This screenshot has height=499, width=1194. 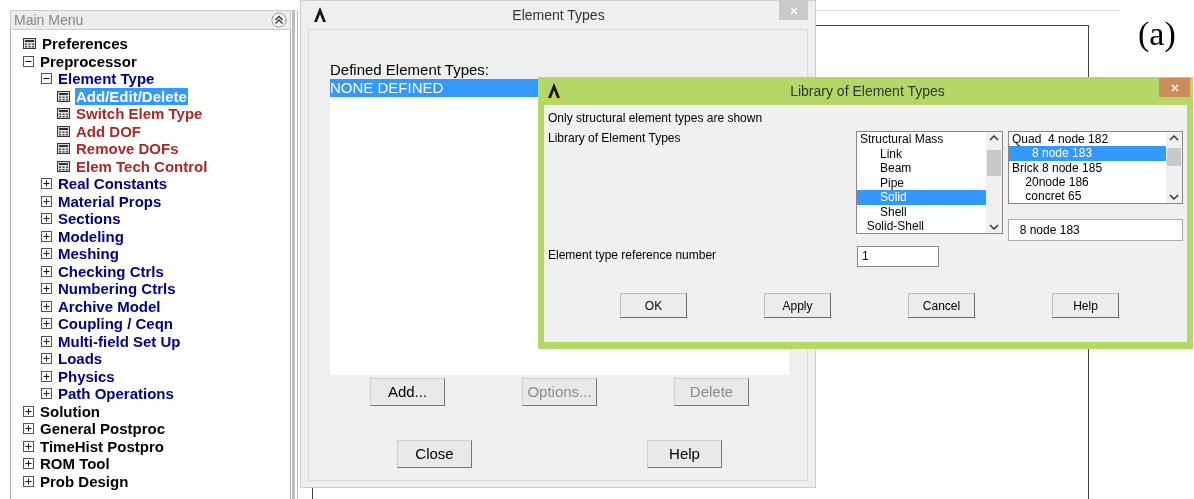 What do you see at coordinates (1087, 167) in the screenshot?
I see `list-item: Brick 8 node 185` at bounding box center [1087, 167].